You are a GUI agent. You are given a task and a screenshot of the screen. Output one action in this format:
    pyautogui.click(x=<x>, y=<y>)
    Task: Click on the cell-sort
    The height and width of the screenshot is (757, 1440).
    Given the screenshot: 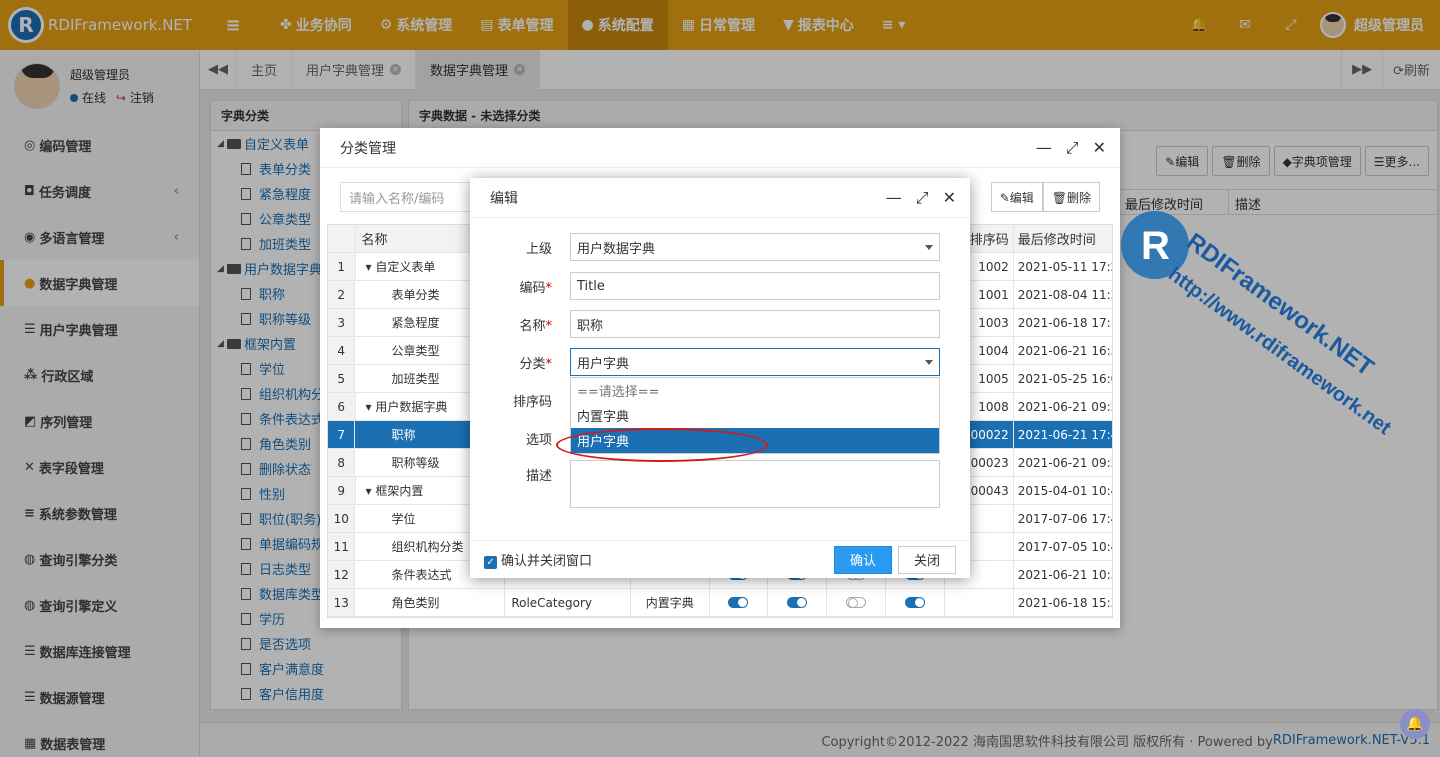 What is the action you would take?
    pyautogui.click(x=979, y=602)
    